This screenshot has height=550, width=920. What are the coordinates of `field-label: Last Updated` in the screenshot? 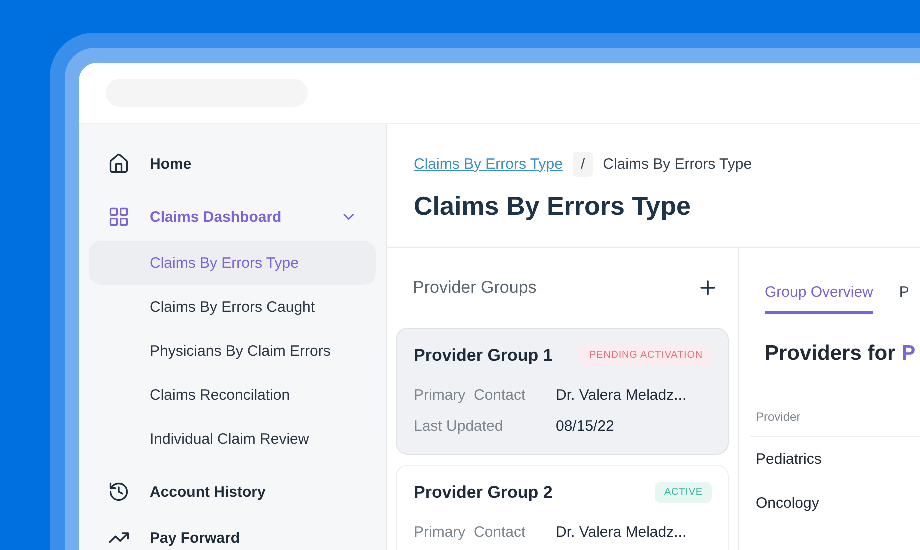 It's located at (459, 426).